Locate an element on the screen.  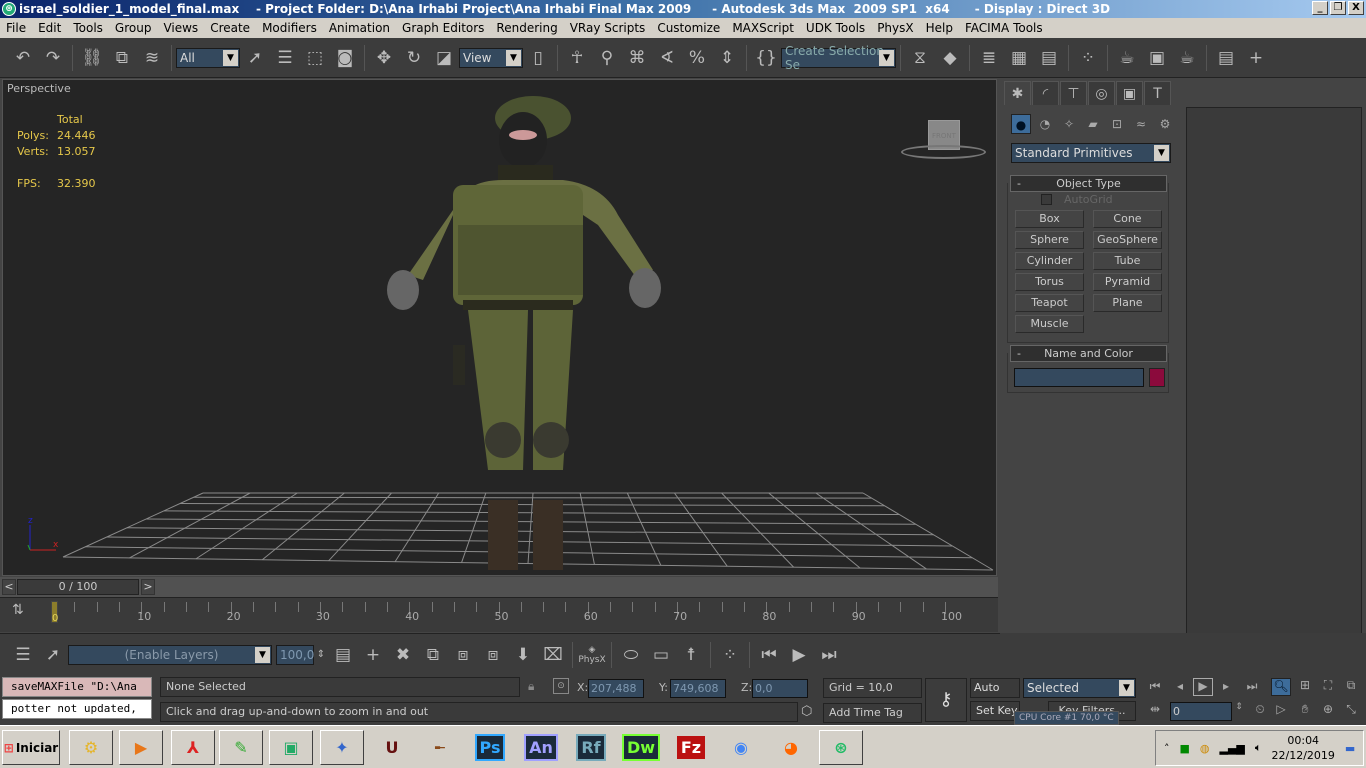
zoom-extents-icon: ⛶ is located at coordinates (1328, 687).